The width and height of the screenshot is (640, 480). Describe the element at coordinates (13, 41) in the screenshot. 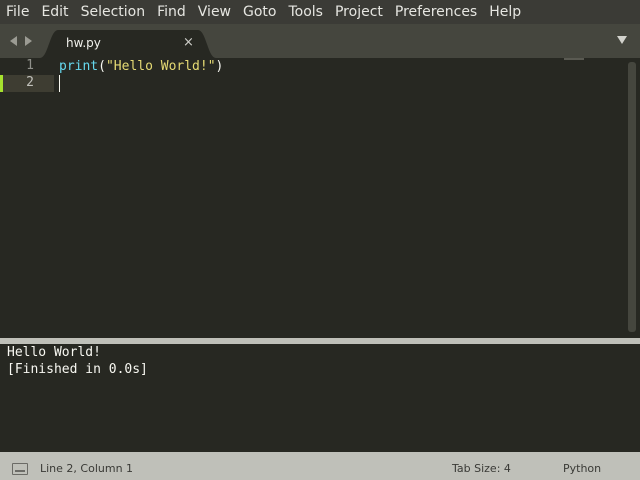

I see `chevron-left-icon` at that location.